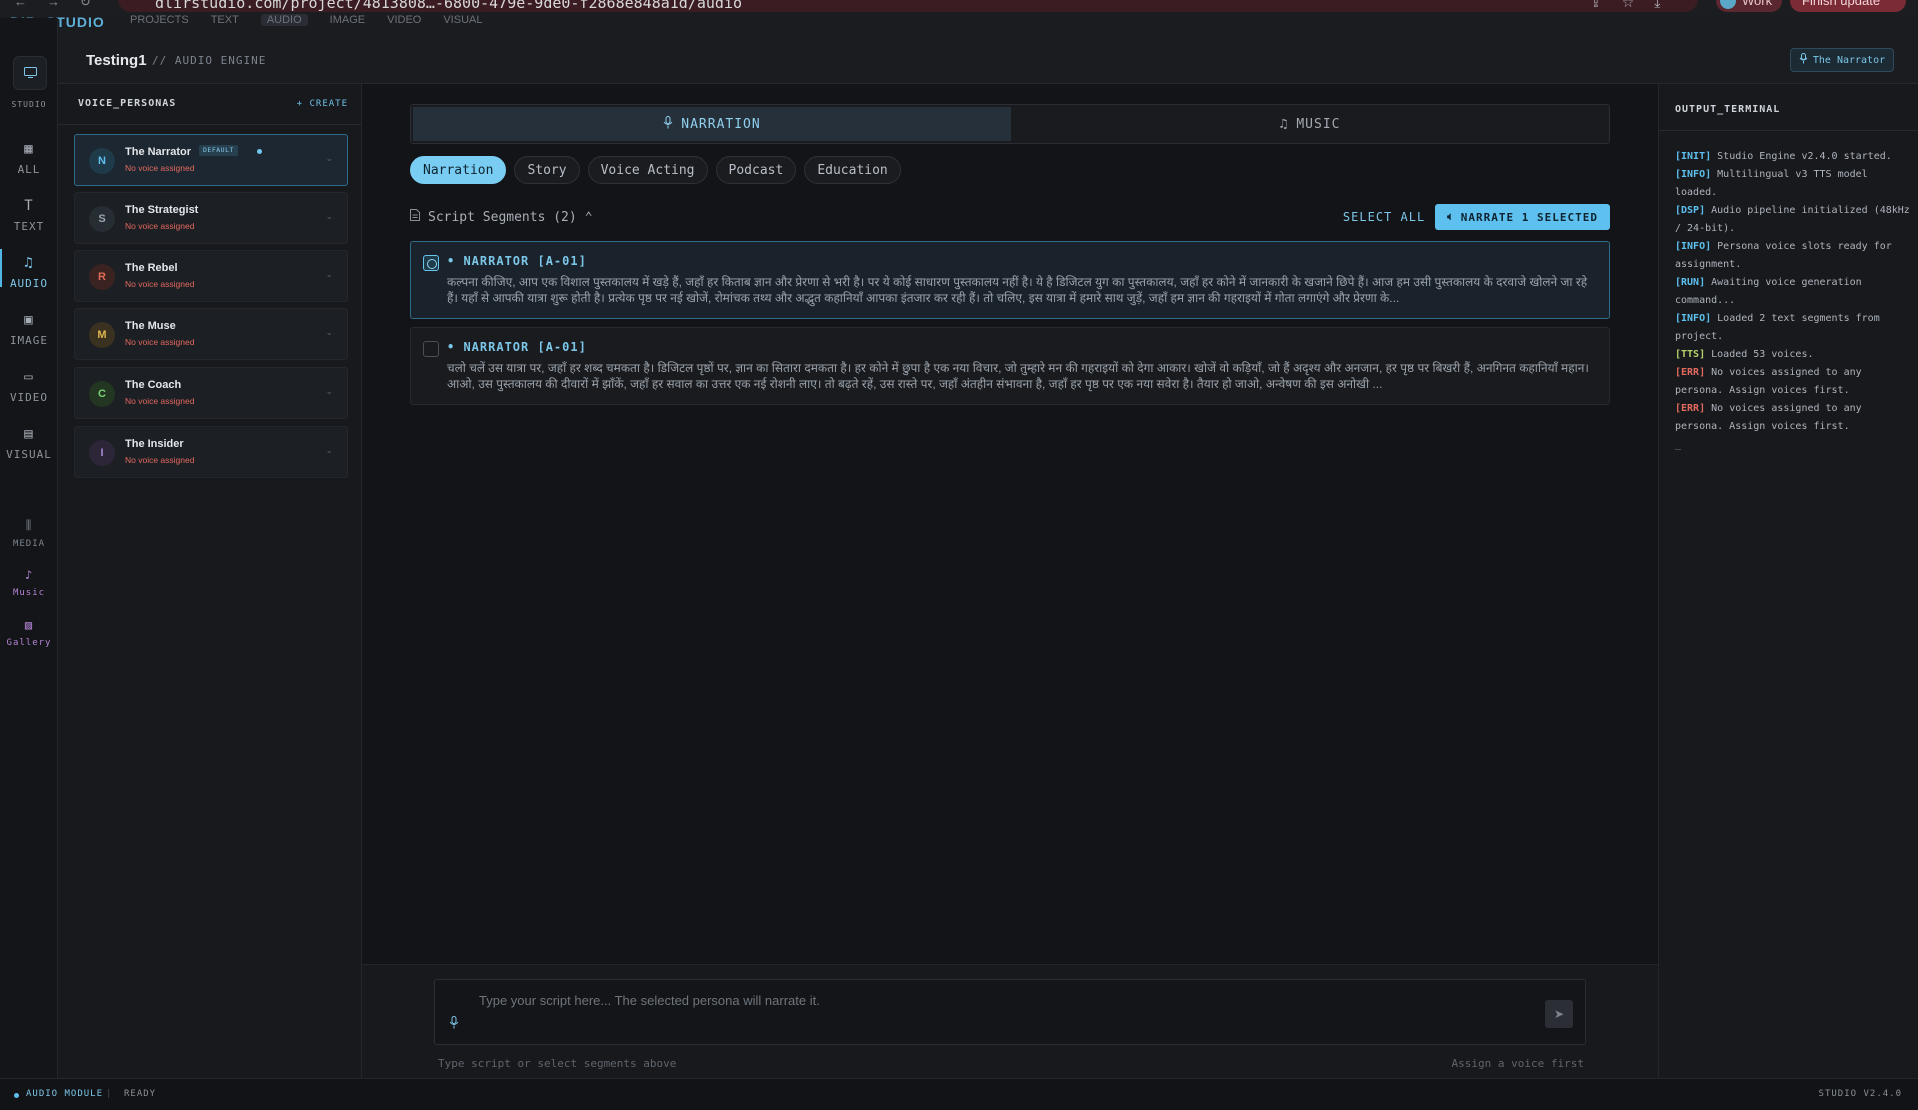  What do you see at coordinates (284, 20) in the screenshot?
I see `nav-audio: AUDIO` at bounding box center [284, 20].